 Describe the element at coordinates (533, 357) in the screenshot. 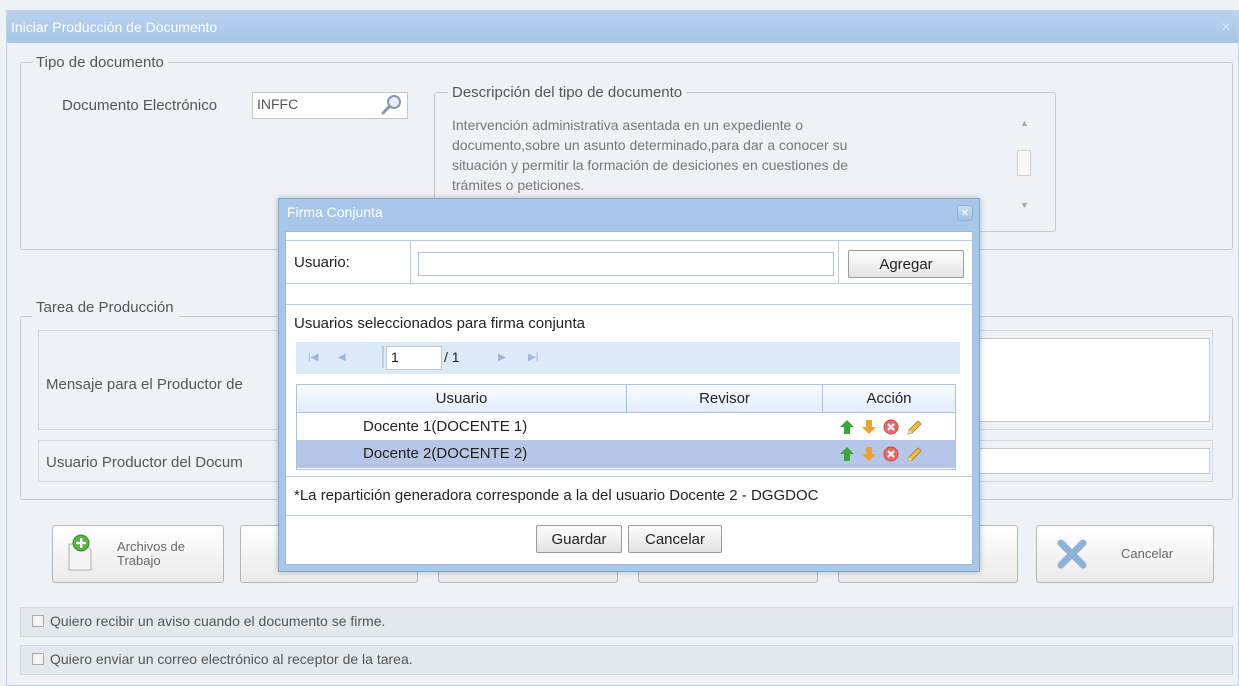

I see `last-page-icon: ▶|` at that location.